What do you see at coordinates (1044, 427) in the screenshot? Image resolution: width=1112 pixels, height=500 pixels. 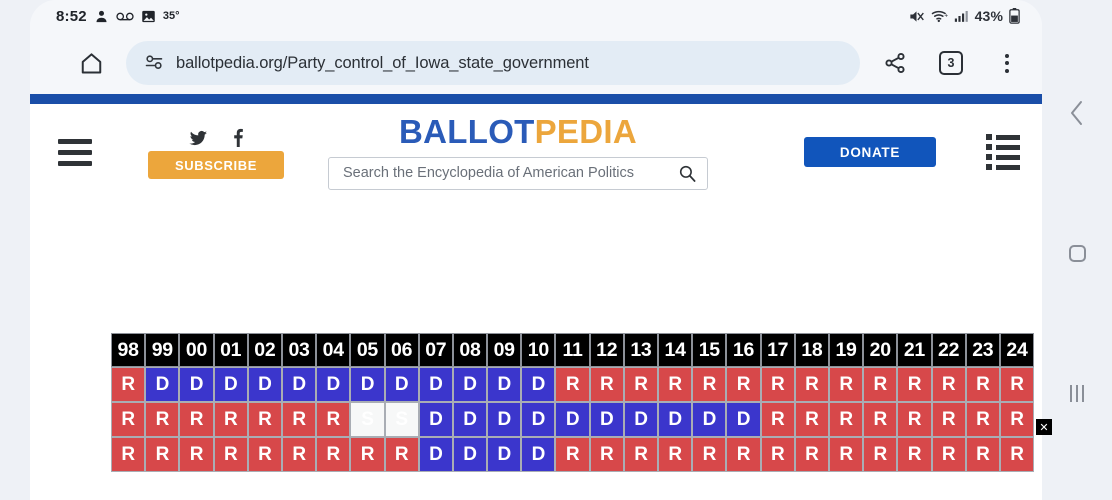 I see `ad-close-button: ✕` at bounding box center [1044, 427].